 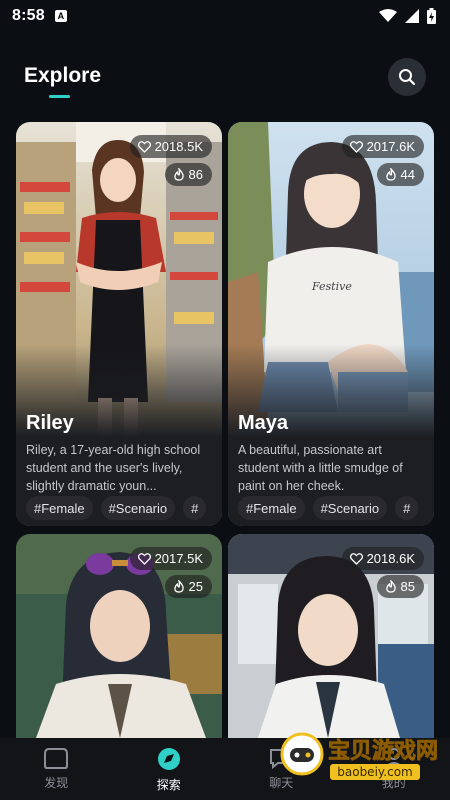 I want to click on fire-count: 86, so click(x=195, y=174).